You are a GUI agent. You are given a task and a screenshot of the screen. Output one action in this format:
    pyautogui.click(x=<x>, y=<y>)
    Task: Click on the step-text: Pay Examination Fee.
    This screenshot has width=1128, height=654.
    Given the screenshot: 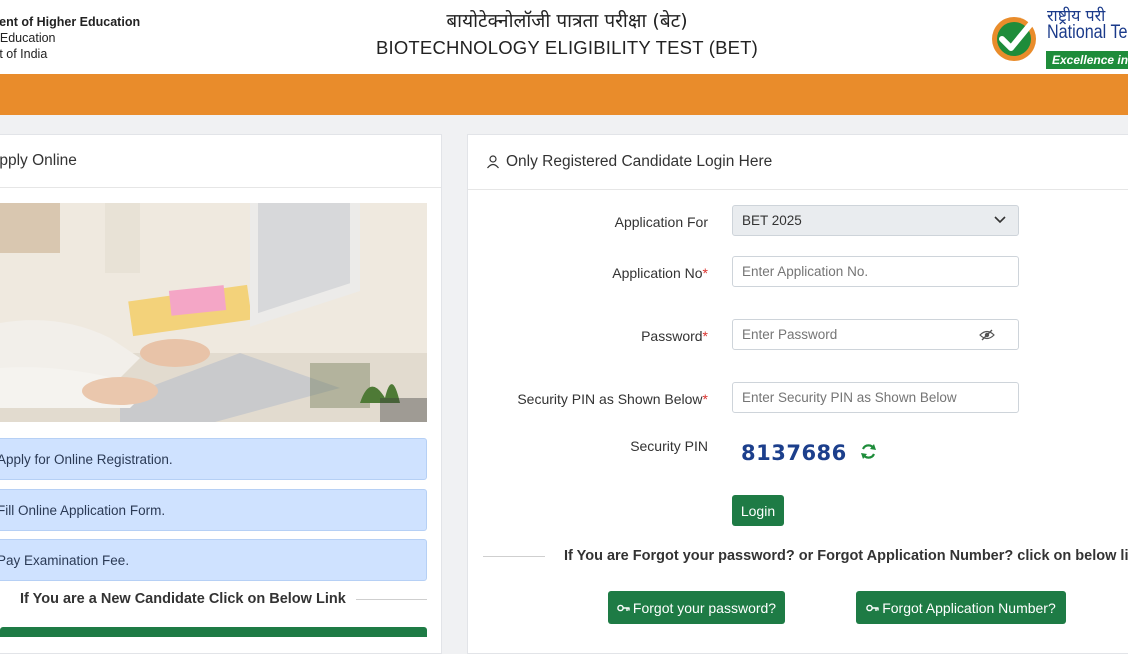 What is the action you would take?
    pyautogui.click(x=65, y=560)
    